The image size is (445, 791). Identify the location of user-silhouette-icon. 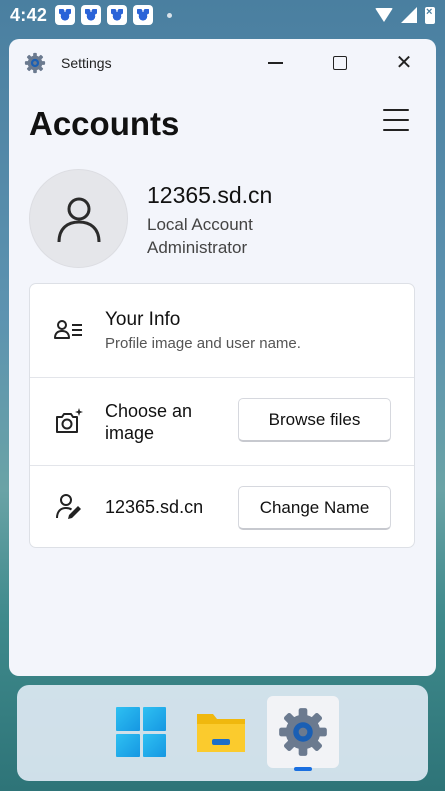
(78, 219).